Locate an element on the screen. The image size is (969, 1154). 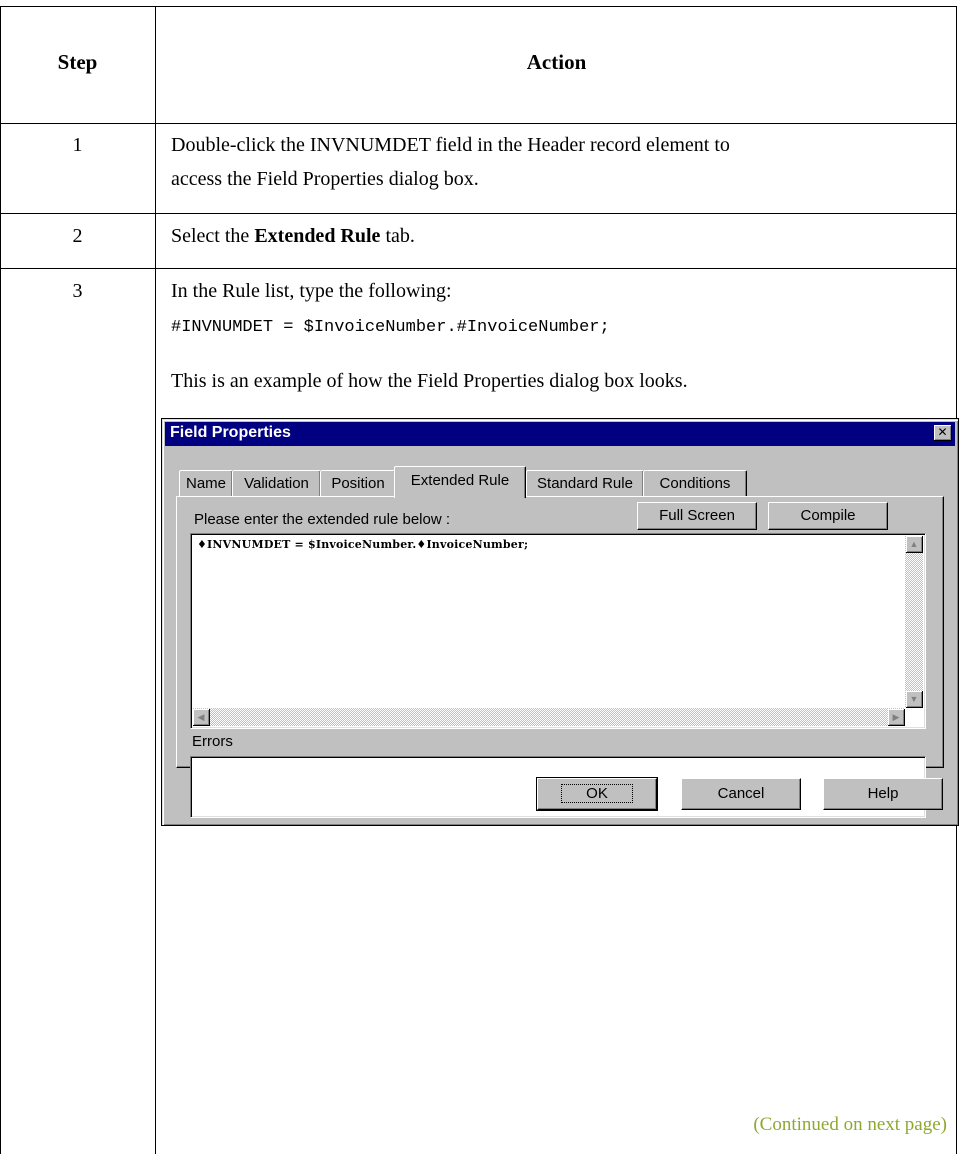
tab-name: Name is located at coordinates (206, 483).